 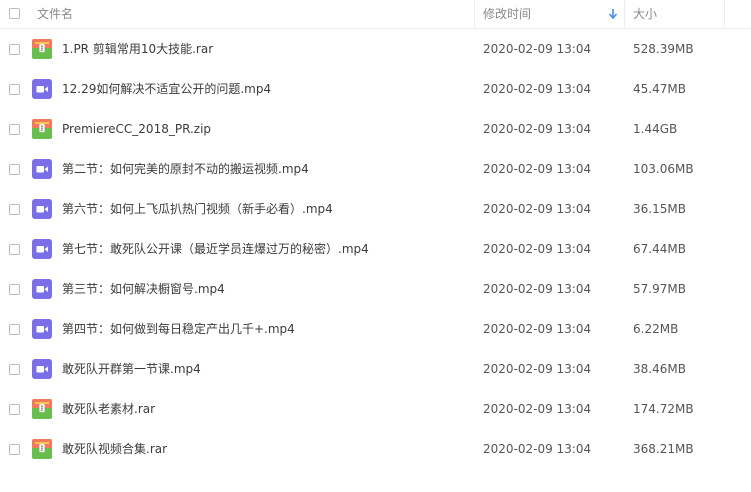 I want to click on file-size: 6.22MB, so click(x=656, y=329).